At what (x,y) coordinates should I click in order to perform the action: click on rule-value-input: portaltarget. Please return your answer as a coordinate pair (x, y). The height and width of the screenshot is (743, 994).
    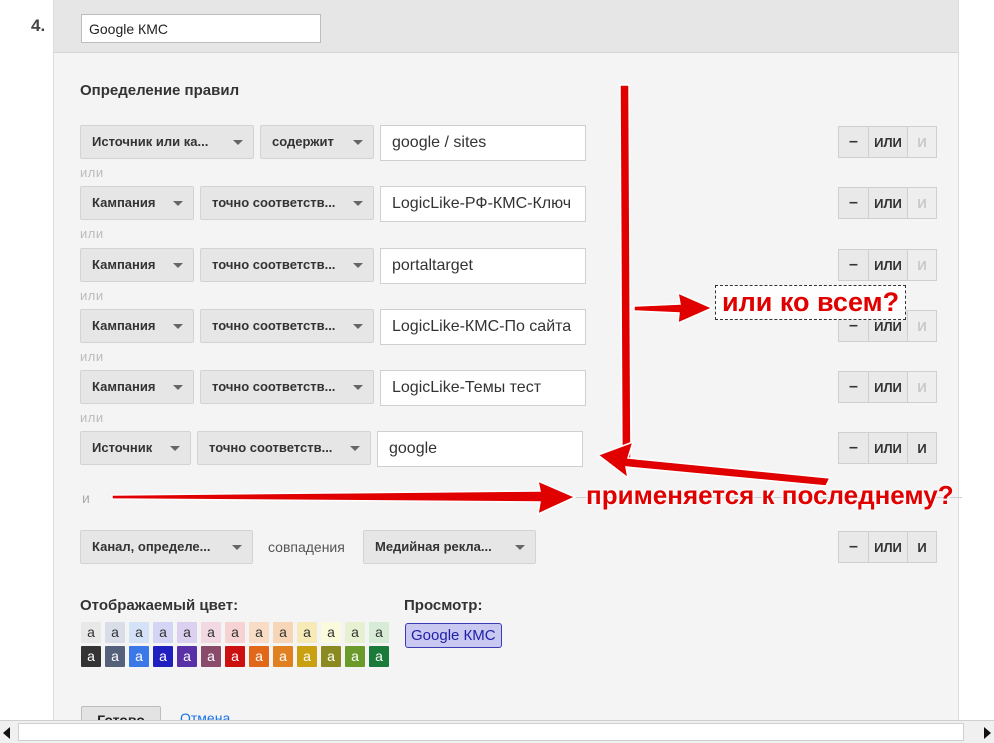
    Looking at the image, I should click on (483, 266).